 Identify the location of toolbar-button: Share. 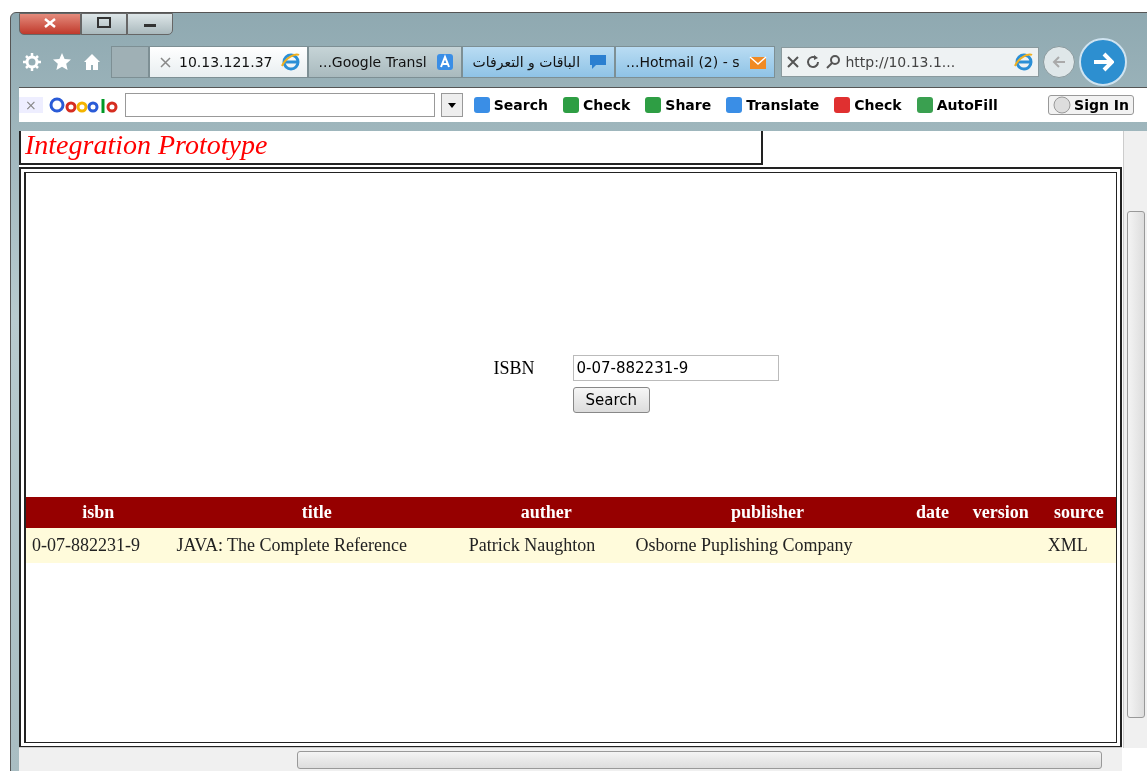
(678, 105).